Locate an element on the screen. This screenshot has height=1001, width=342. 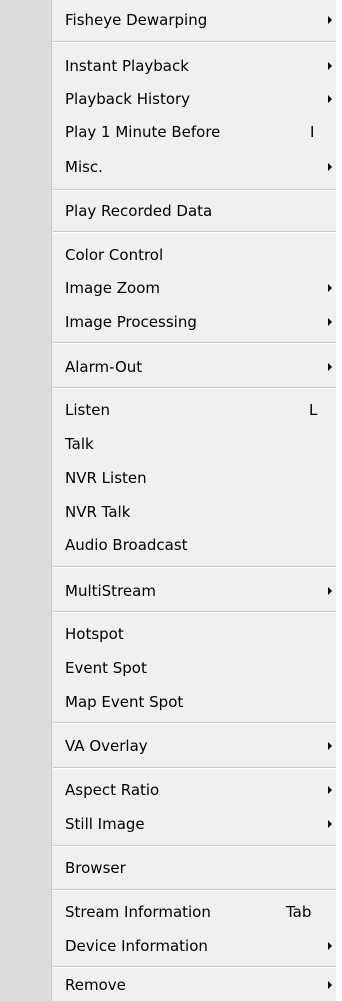
menu-item-alarm-out: Alarm-Out is located at coordinates (194, 367).